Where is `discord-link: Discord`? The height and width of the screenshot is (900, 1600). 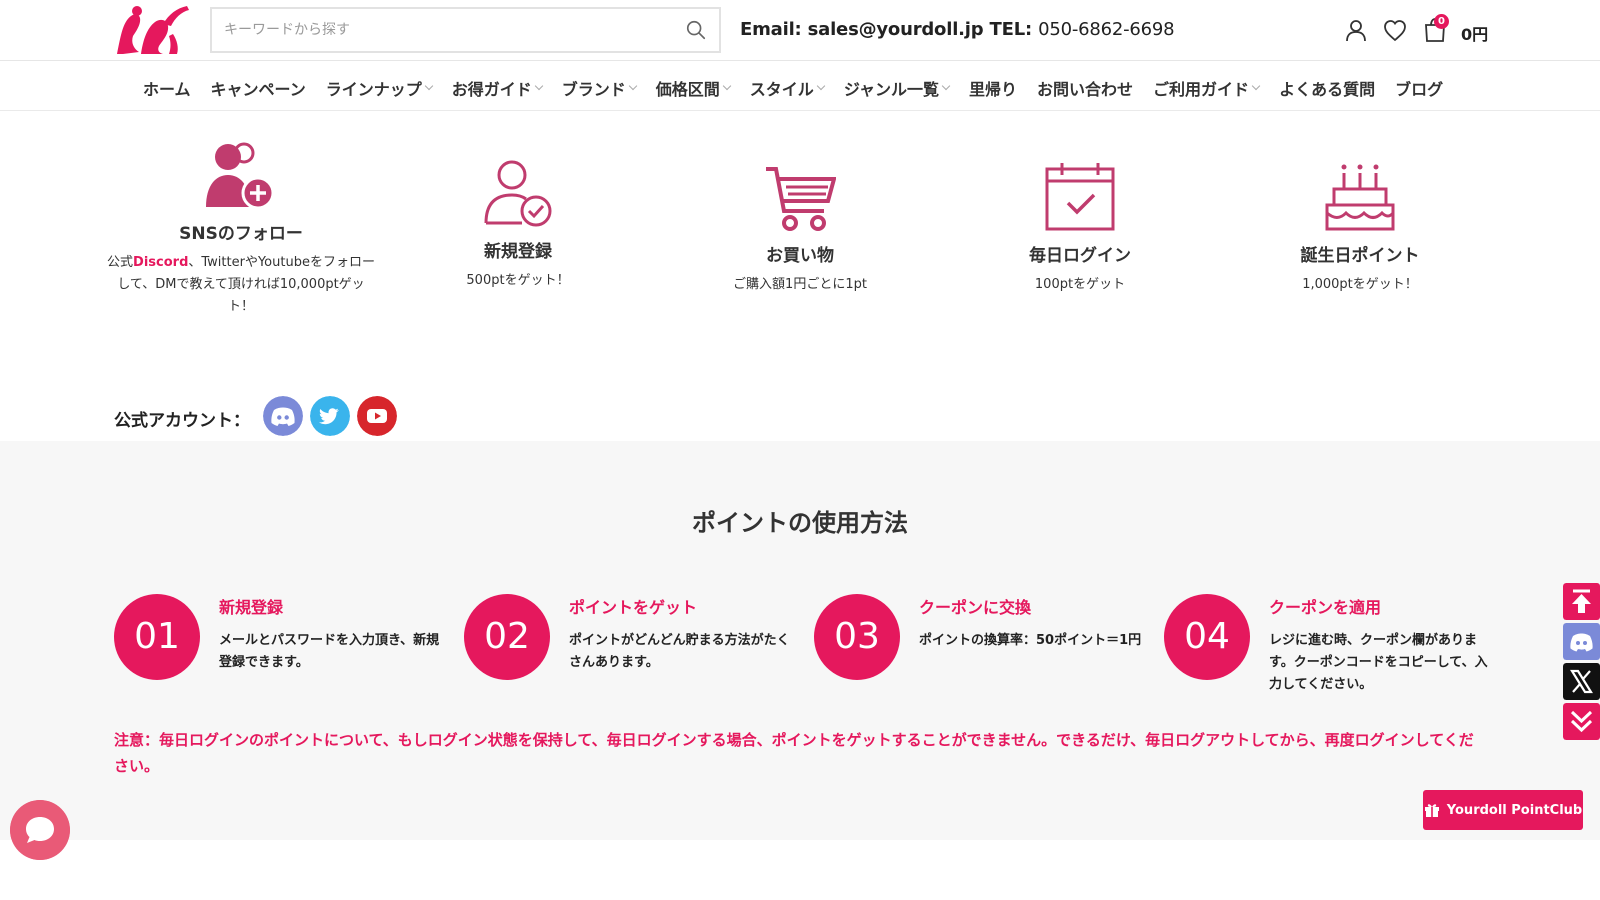 discord-link: Discord is located at coordinates (160, 262).